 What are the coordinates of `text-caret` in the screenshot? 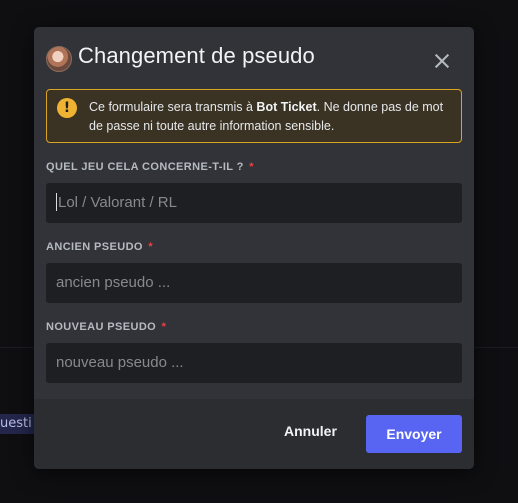 It's located at (56, 201).